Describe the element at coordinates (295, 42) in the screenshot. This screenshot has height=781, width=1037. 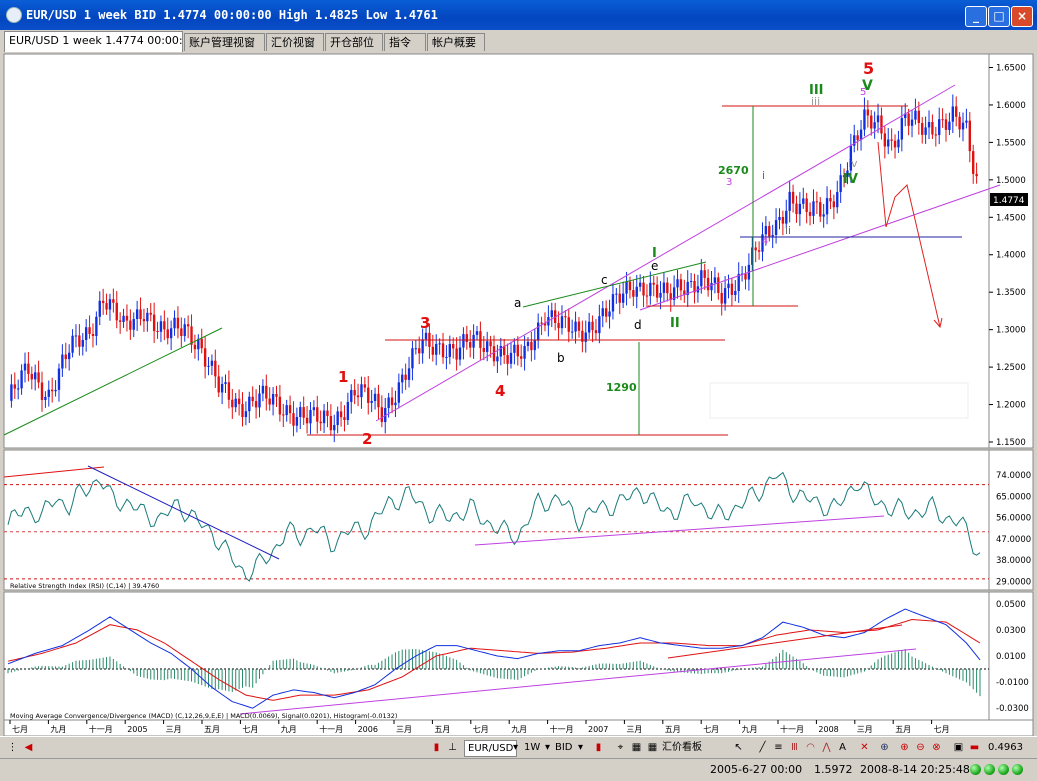
I see `tab-quotes: 汇价视窗` at that location.